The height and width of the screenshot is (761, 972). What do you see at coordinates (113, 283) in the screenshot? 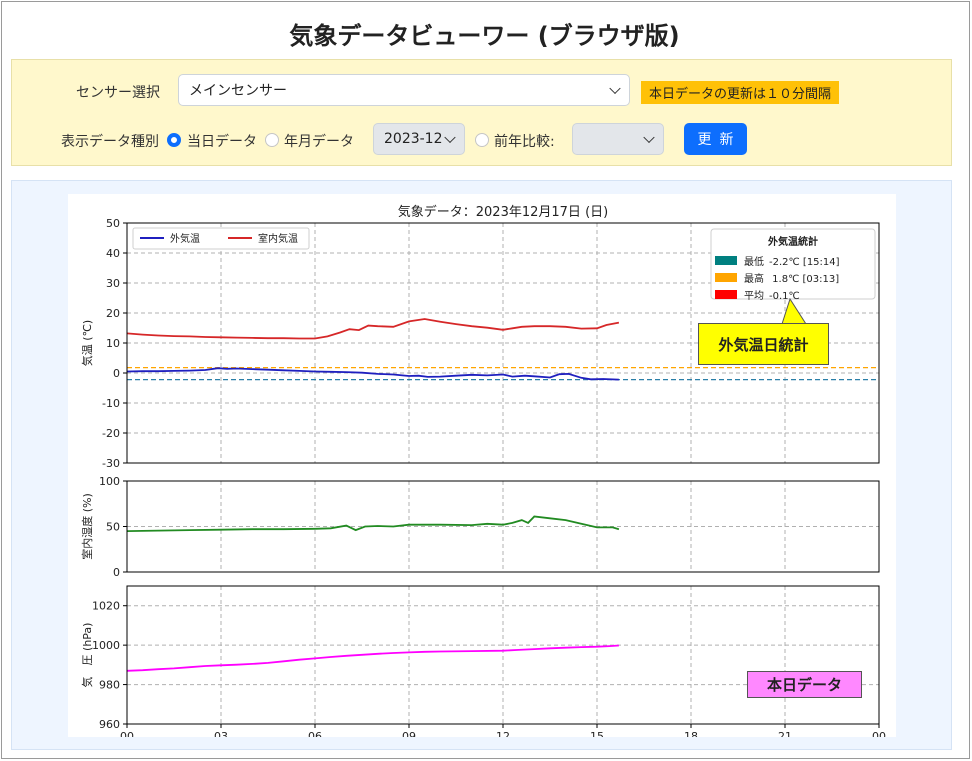
I see `y-tick-label: 30` at bounding box center [113, 283].